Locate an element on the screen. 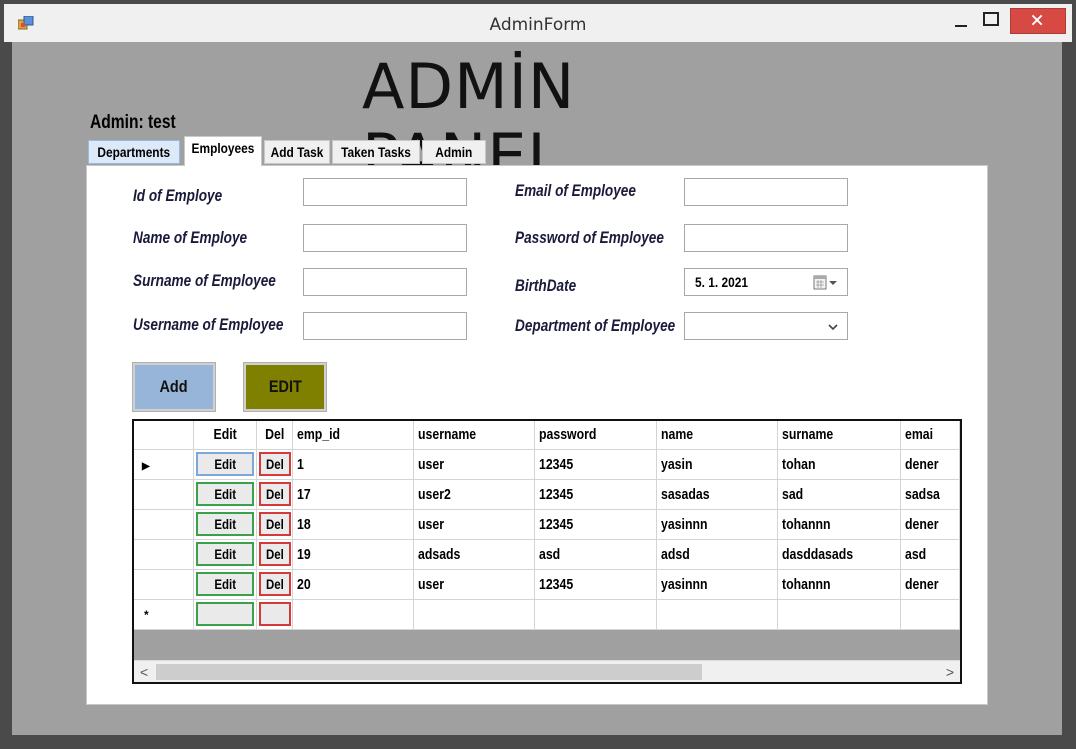 Image resolution: width=1076 pixels, height=749 pixels. cell-password: asd is located at coordinates (595, 554).